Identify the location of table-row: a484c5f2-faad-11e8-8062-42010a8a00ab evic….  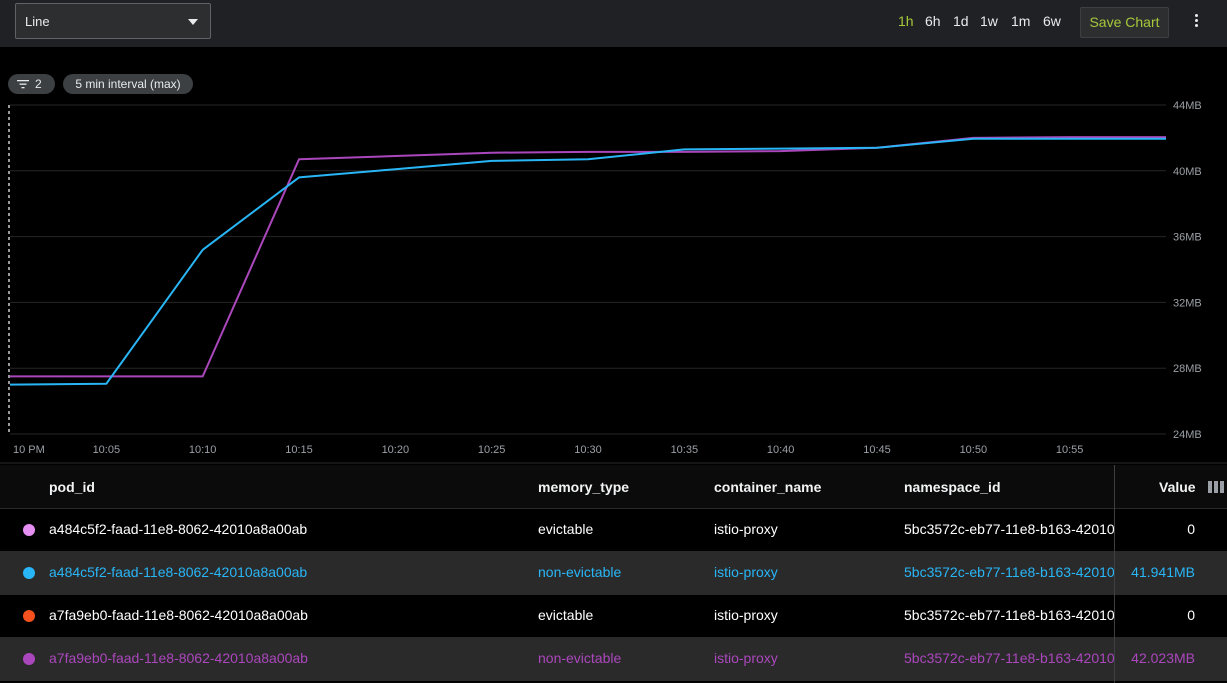
(613, 530).